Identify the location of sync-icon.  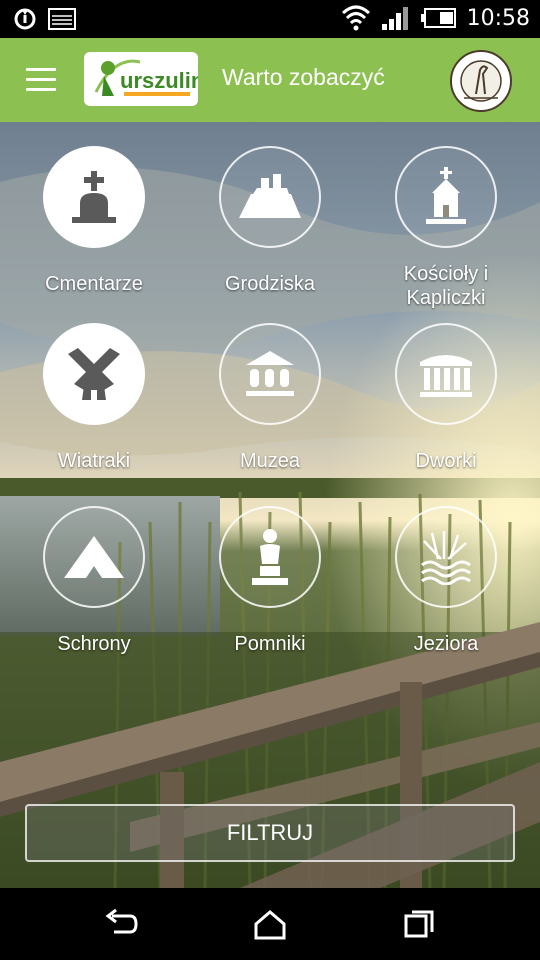
(25, 19).